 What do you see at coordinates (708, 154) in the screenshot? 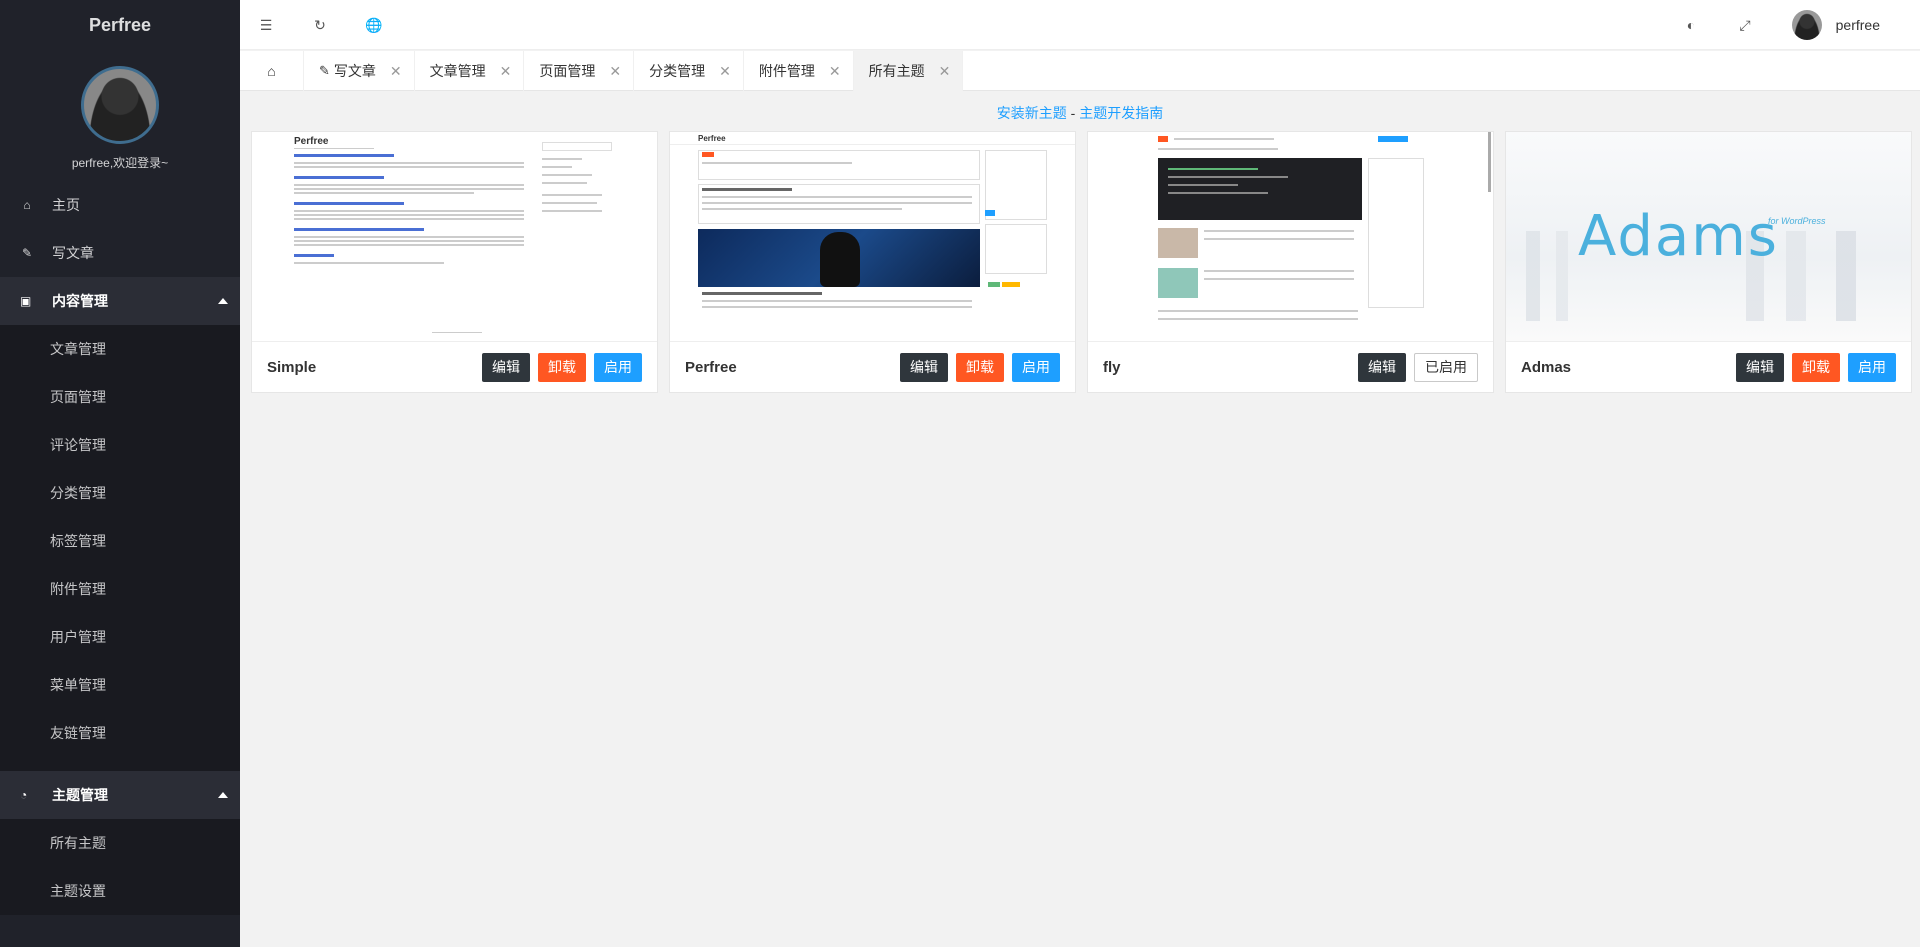
I see `thumb-badge` at bounding box center [708, 154].